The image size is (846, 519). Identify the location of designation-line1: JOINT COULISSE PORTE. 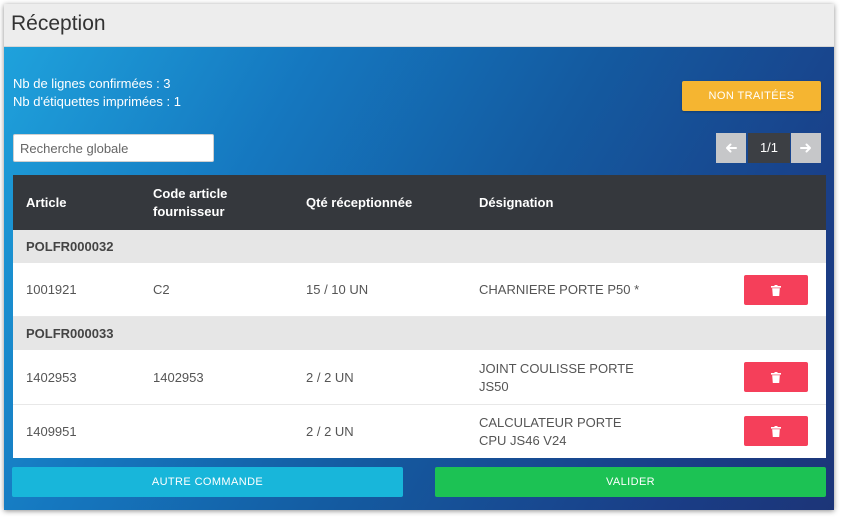
(556, 368).